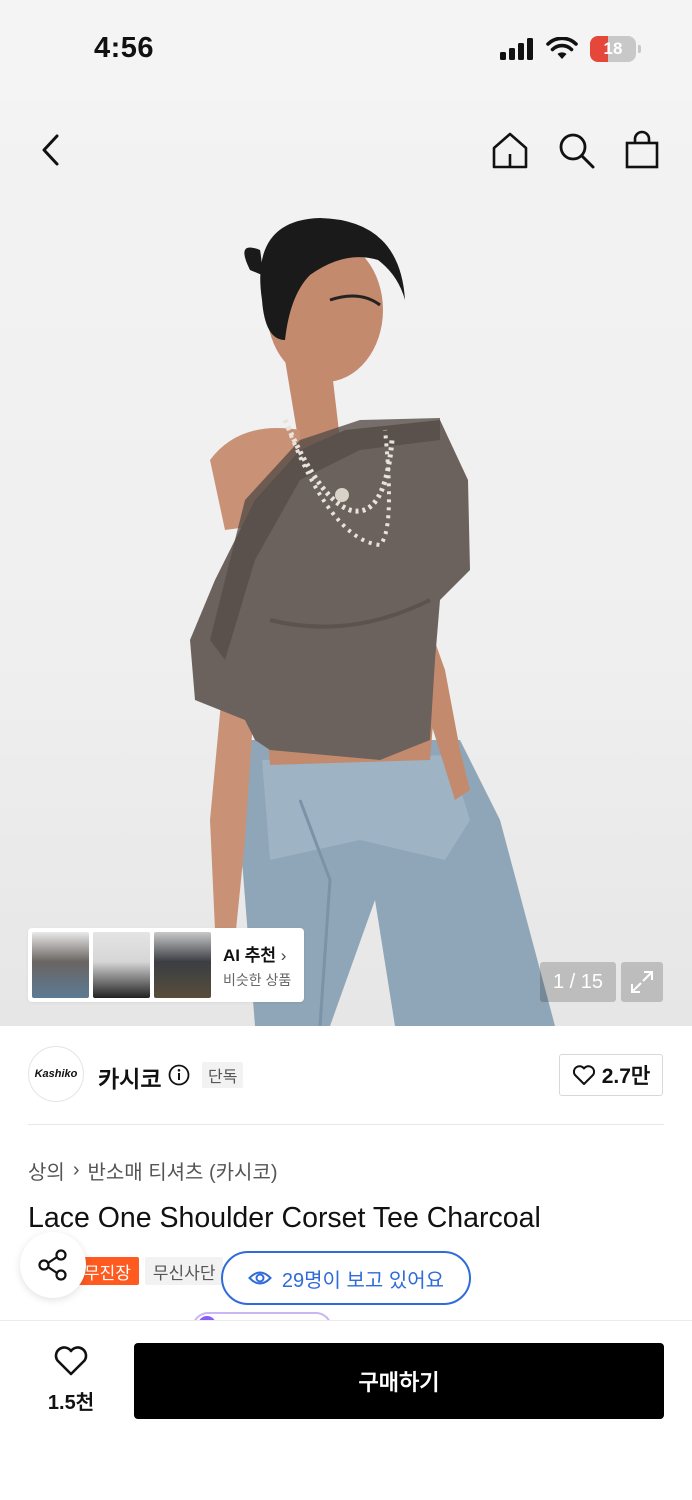  I want to click on bottom-action-bar: 1.5천 구매하기, so click(346, 1410).